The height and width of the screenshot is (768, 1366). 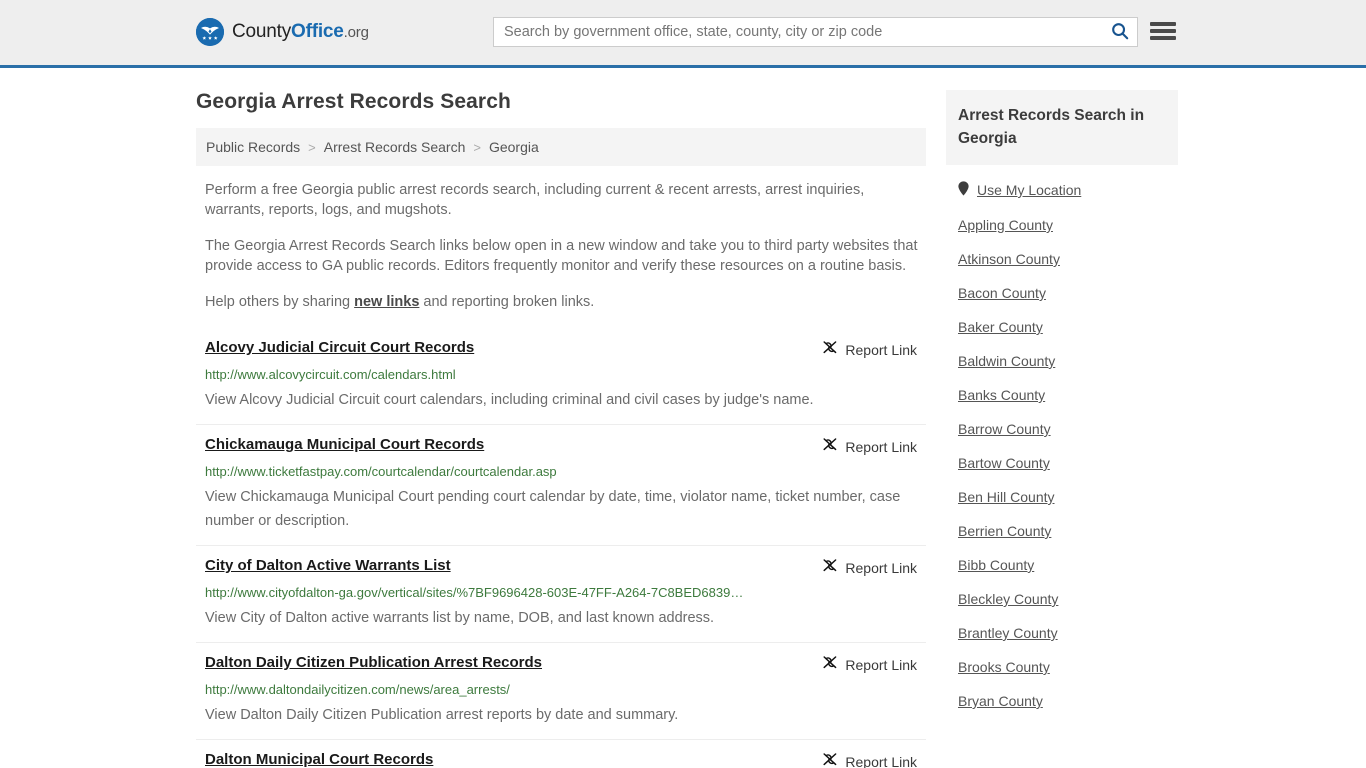 I want to click on county-link: Berrien County, so click(x=1004, y=531).